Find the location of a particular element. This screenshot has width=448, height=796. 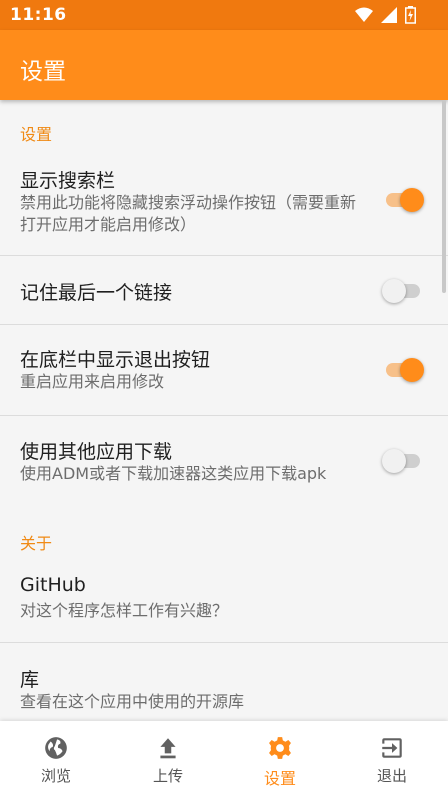

app-bar: 设置 is located at coordinates (224, 65).